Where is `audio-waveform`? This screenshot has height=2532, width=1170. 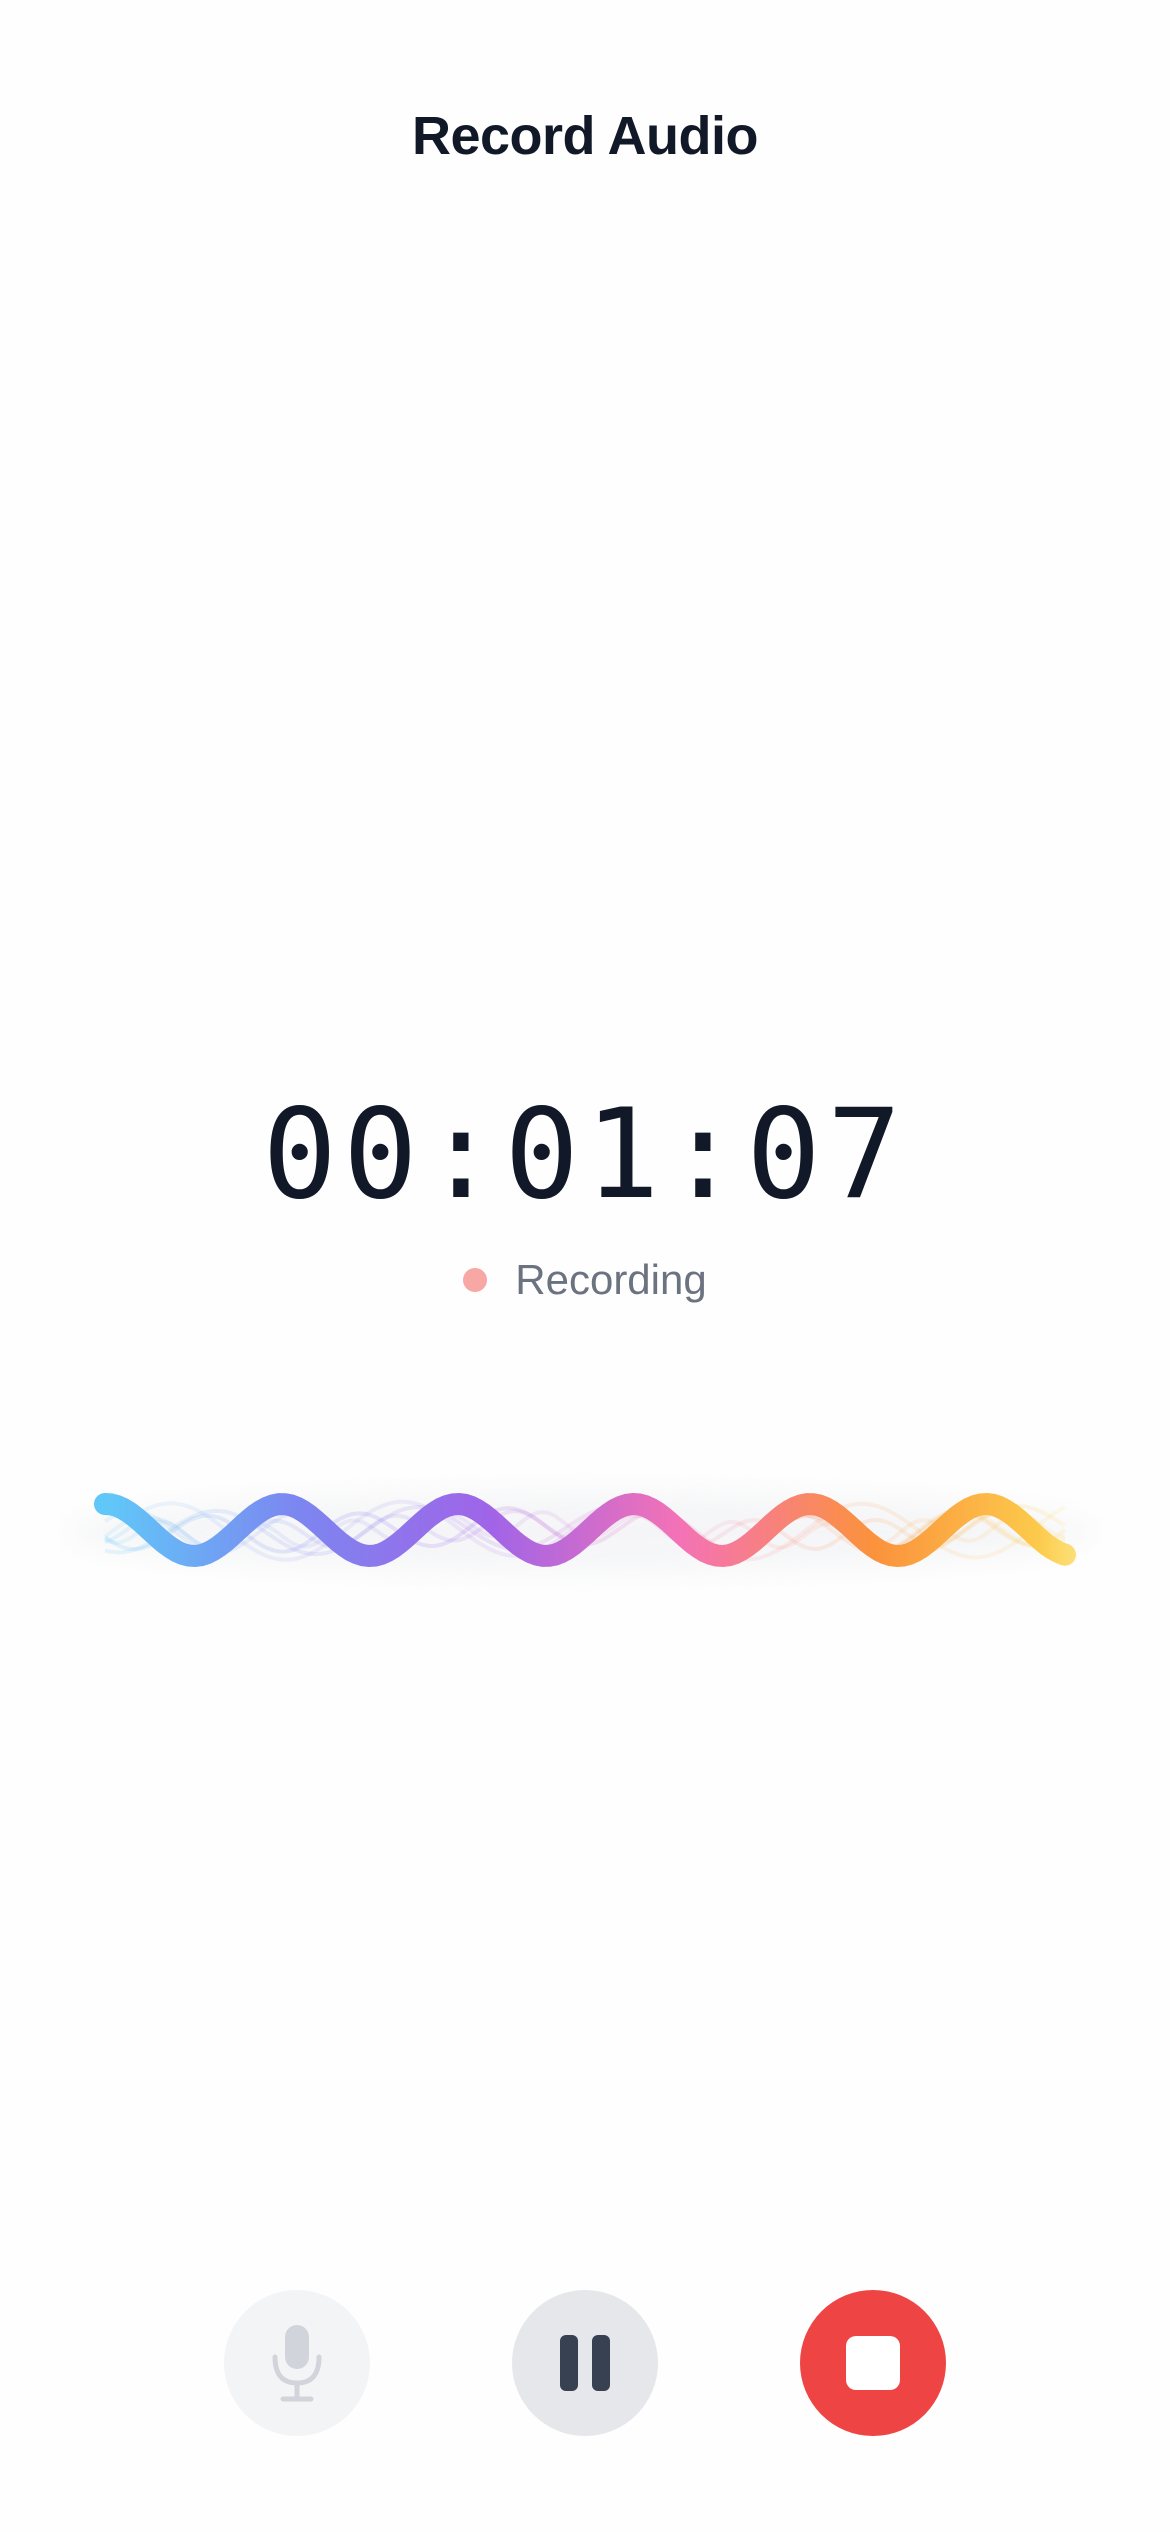 audio-waveform is located at coordinates (585, 1510).